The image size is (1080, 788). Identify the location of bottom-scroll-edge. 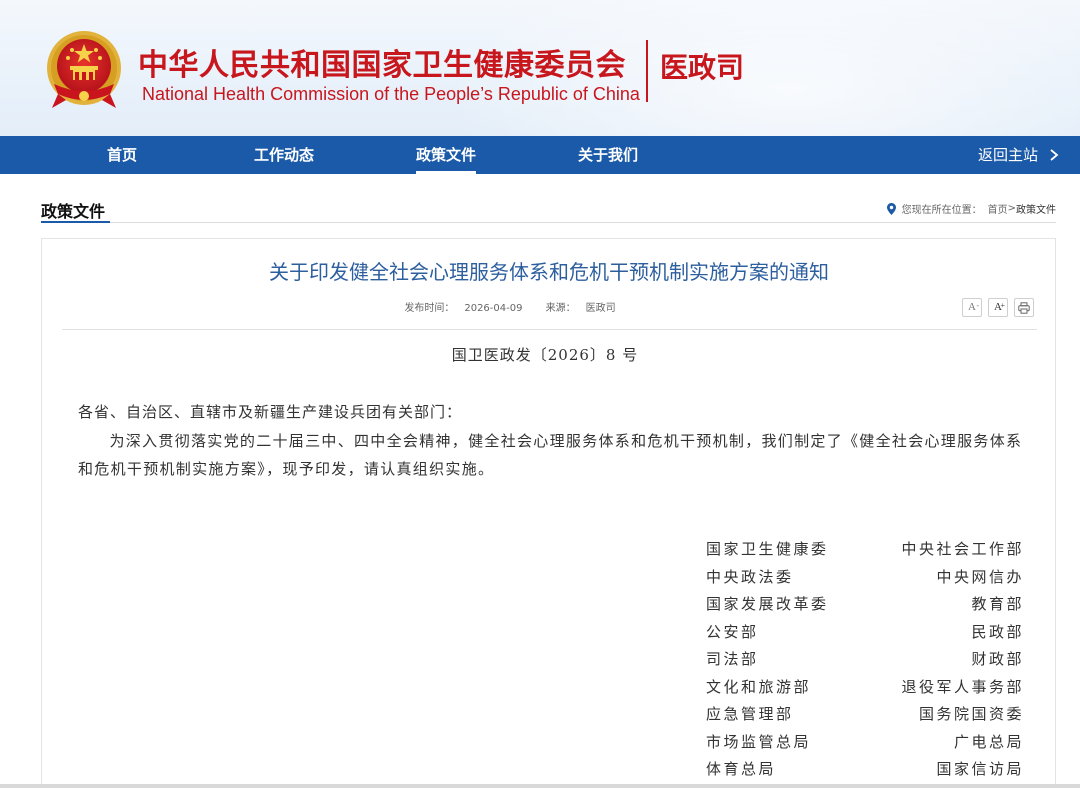
(540, 786).